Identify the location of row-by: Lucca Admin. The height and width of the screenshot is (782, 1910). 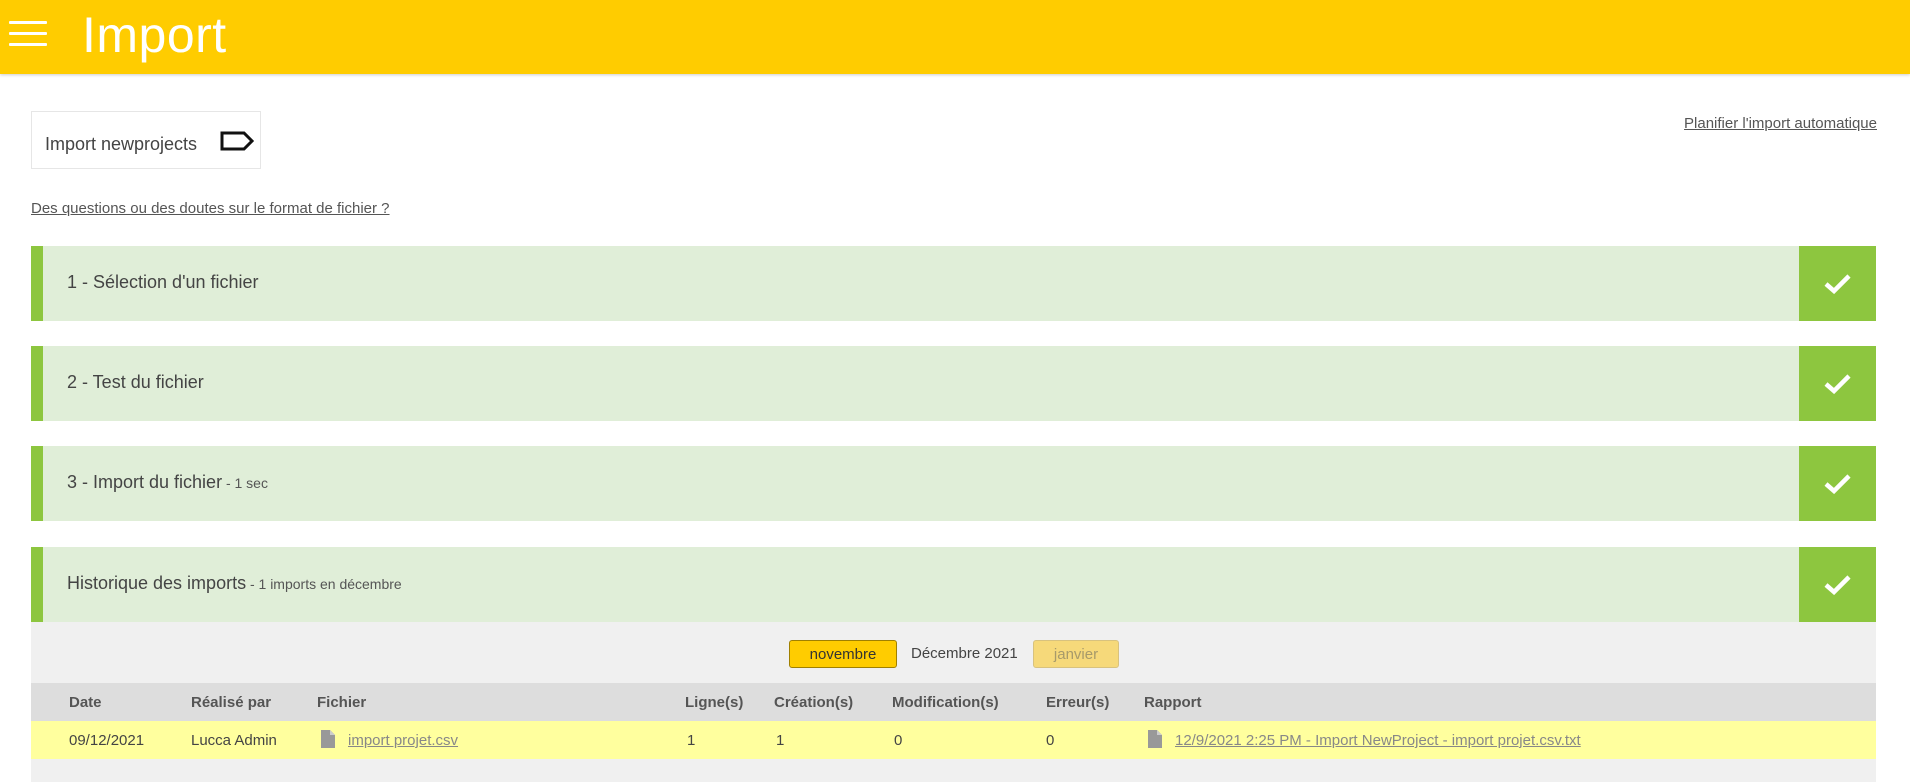
(234, 740).